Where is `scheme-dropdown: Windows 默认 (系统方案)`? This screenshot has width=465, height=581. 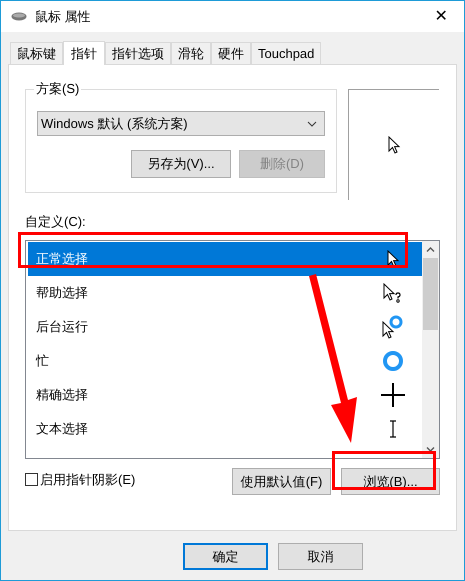 scheme-dropdown: Windows 默认 (系统方案) is located at coordinates (181, 123).